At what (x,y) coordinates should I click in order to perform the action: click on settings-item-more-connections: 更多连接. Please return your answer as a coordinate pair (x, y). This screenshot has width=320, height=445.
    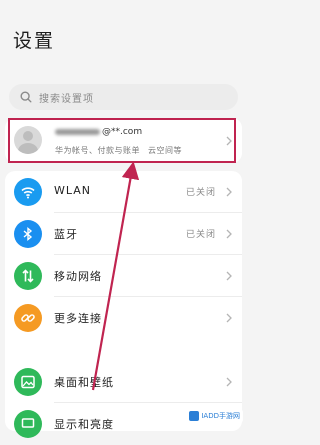
    Looking at the image, I should click on (123, 318).